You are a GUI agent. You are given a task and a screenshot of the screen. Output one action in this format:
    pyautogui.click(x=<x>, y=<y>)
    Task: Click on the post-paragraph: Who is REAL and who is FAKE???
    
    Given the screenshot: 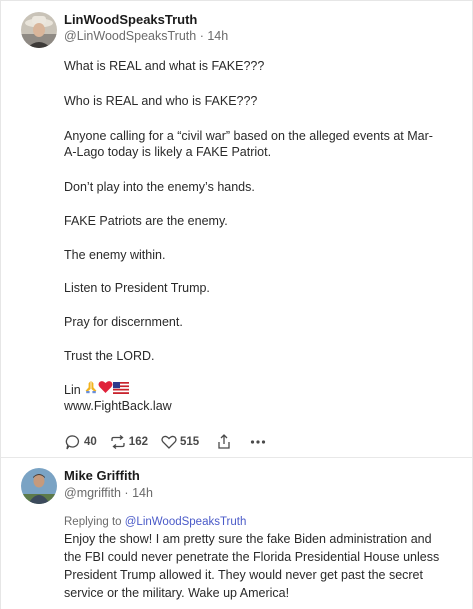 What is the action you would take?
    pyautogui.click(x=161, y=101)
    